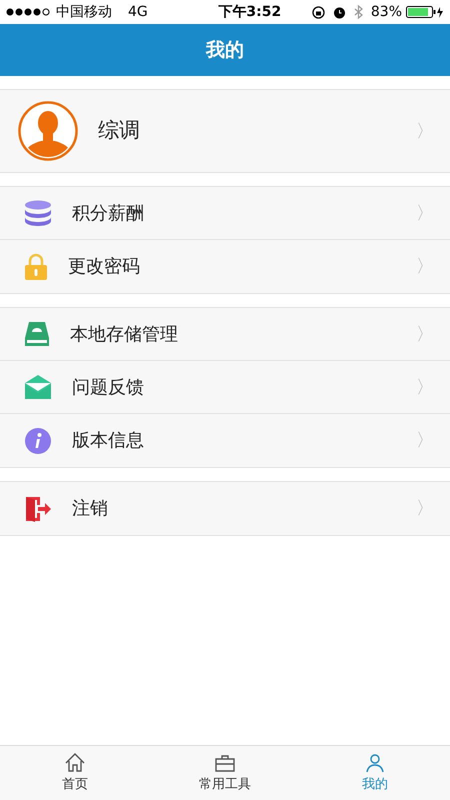  What do you see at coordinates (37, 334) in the screenshot?
I see `storage-drive-icon` at bounding box center [37, 334].